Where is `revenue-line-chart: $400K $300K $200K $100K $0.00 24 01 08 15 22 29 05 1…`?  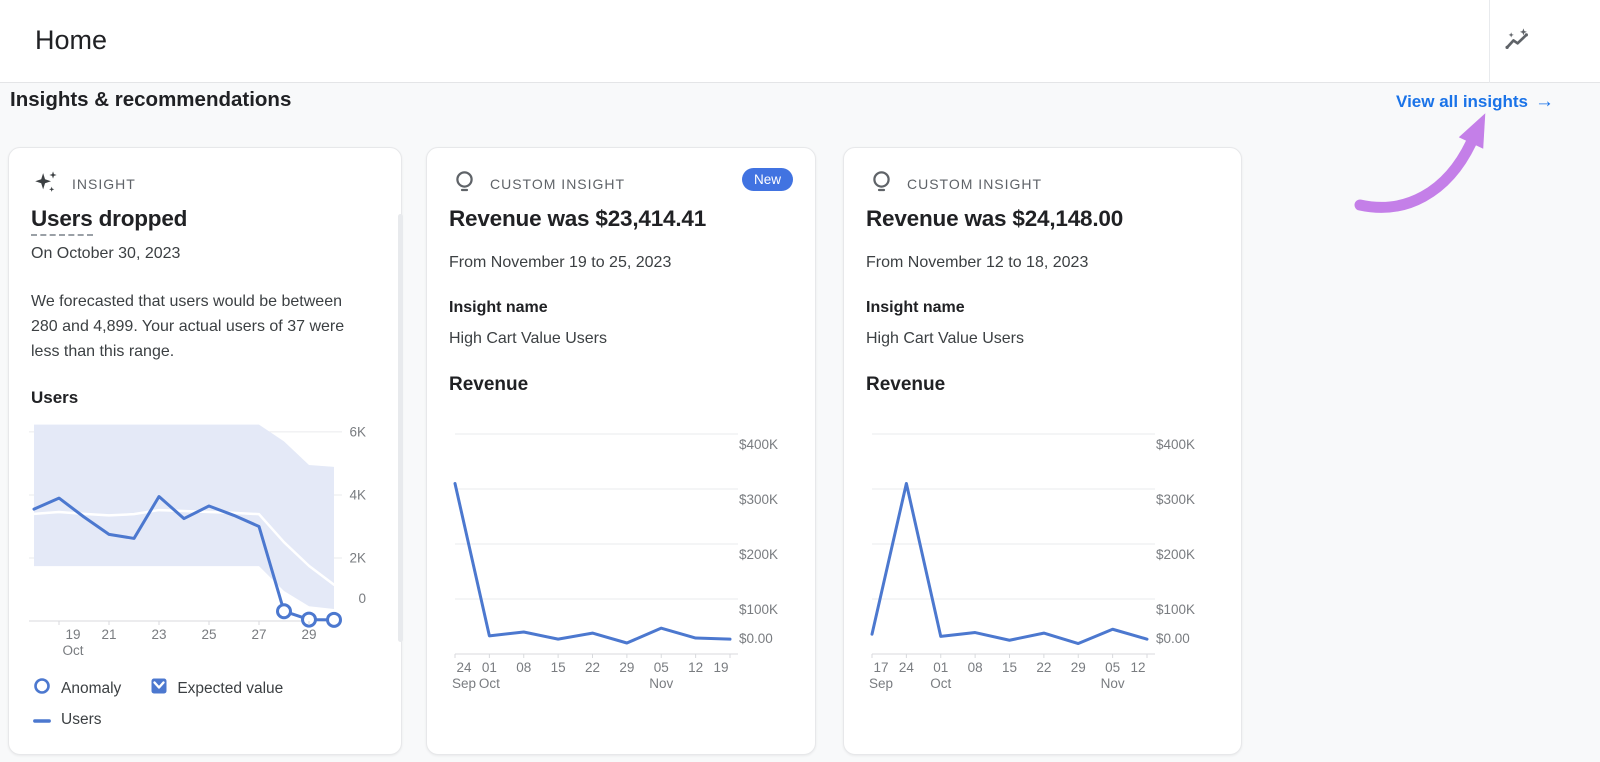
revenue-line-chart: $400K $300K $200K $100K $0.00 24 01 08 15 22 29 05 1… is located at coordinates (622, 555).